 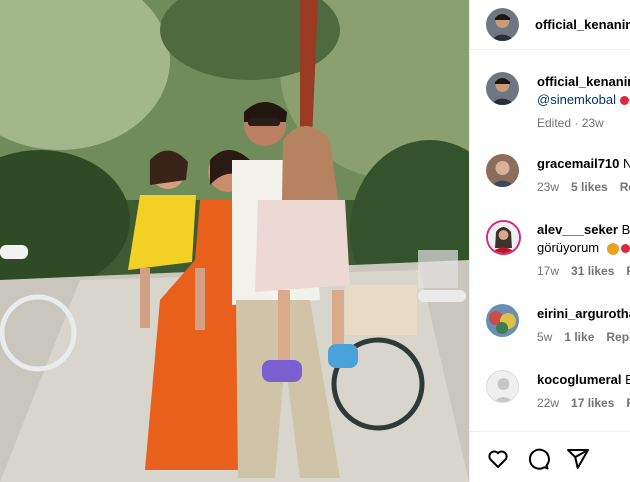 I want to click on post-header: official_kenanim, so click(x=550, y=25).